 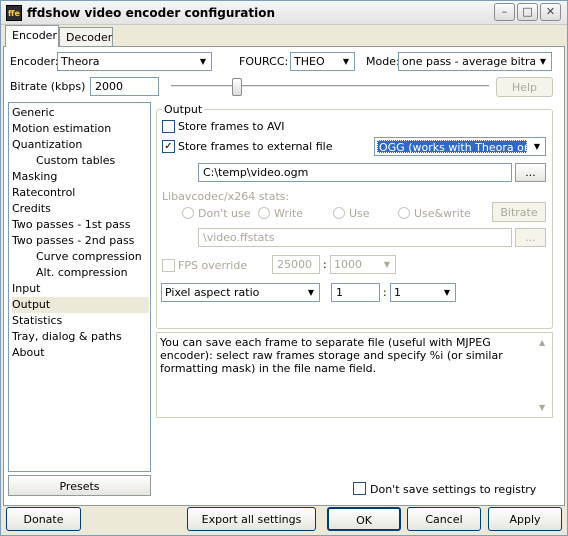 What do you see at coordinates (168, 126) in the screenshot?
I see `store-avi-checkbox` at bounding box center [168, 126].